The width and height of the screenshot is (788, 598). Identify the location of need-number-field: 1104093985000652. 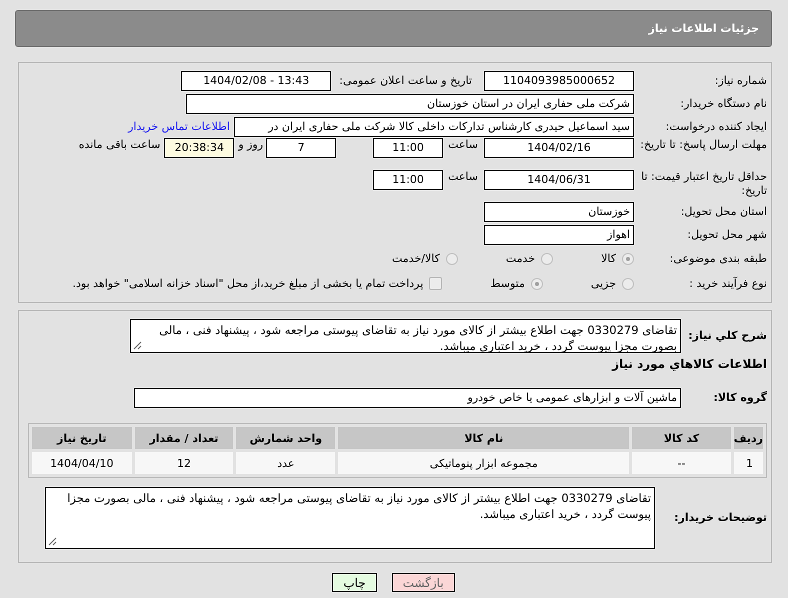
(559, 80).